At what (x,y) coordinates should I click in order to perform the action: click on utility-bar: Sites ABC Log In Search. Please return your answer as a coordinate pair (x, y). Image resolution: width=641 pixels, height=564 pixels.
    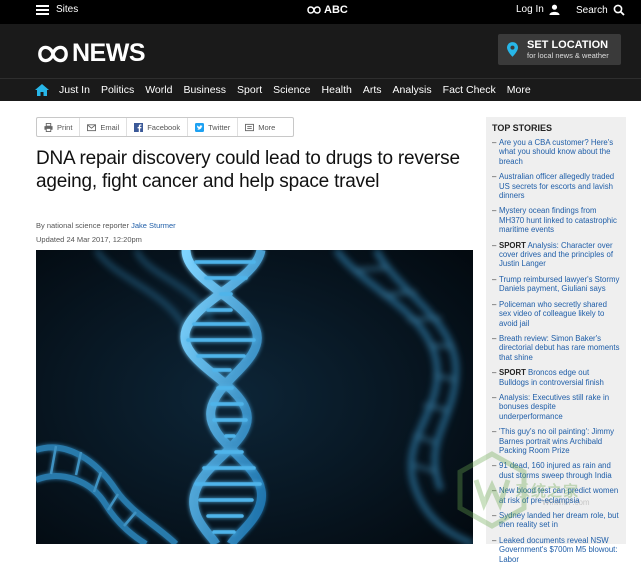
    Looking at the image, I should click on (320, 12).